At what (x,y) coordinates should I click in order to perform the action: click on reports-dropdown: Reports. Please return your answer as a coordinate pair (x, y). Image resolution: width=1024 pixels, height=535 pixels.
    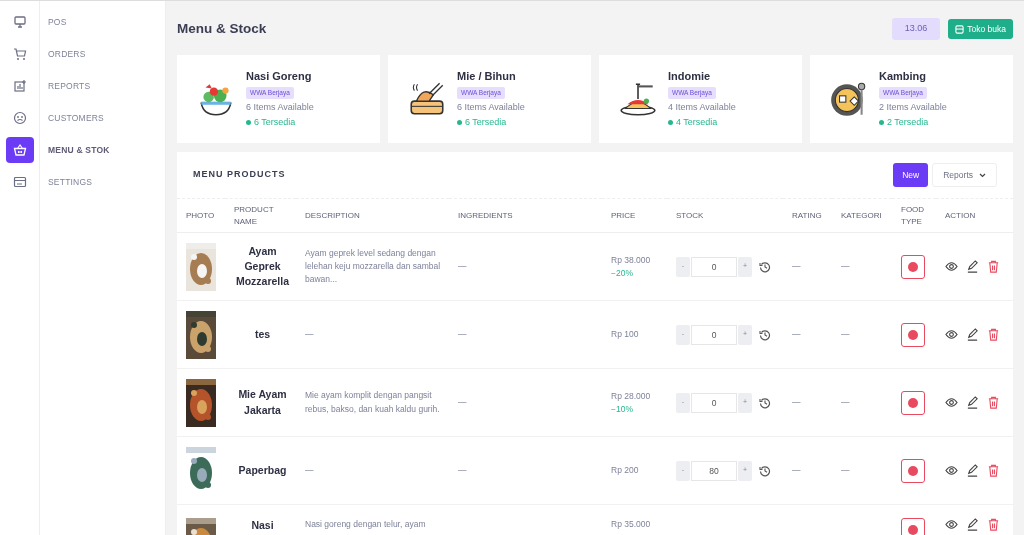
    Looking at the image, I should click on (964, 175).